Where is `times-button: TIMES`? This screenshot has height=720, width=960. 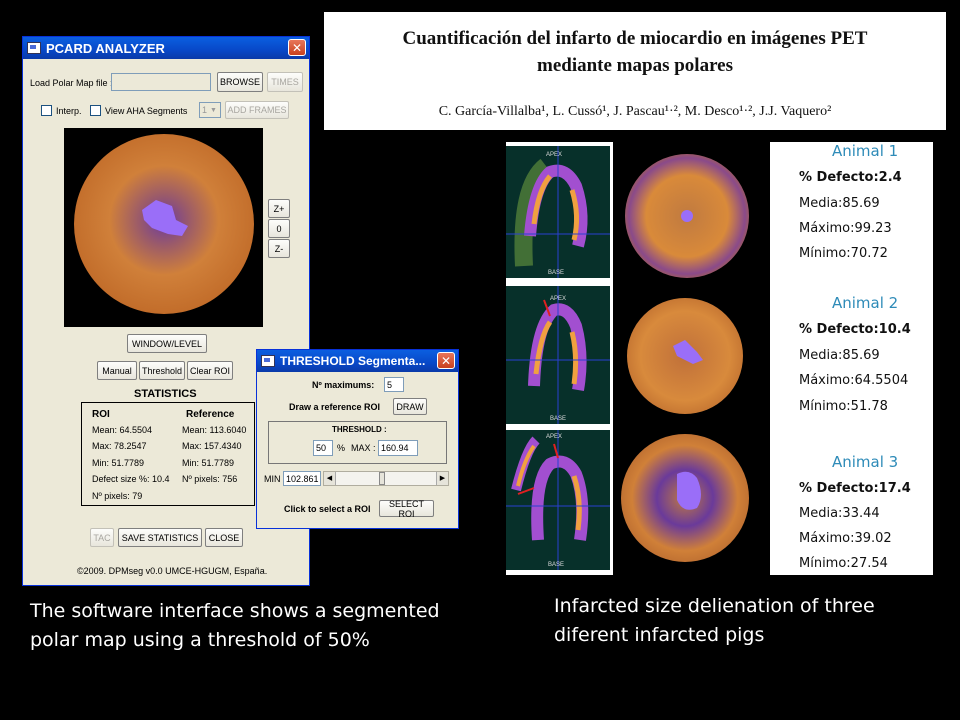 times-button: TIMES is located at coordinates (285, 82).